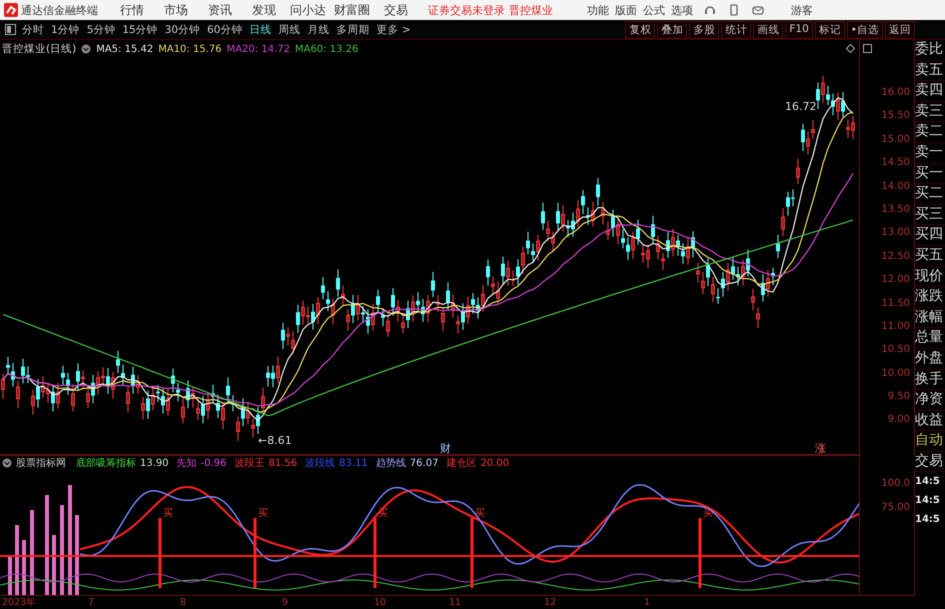 The image size is (945, 609). Describe the element at coordinates (319, 29) in the screenshot. I see `period-tab: 月线` at that location.